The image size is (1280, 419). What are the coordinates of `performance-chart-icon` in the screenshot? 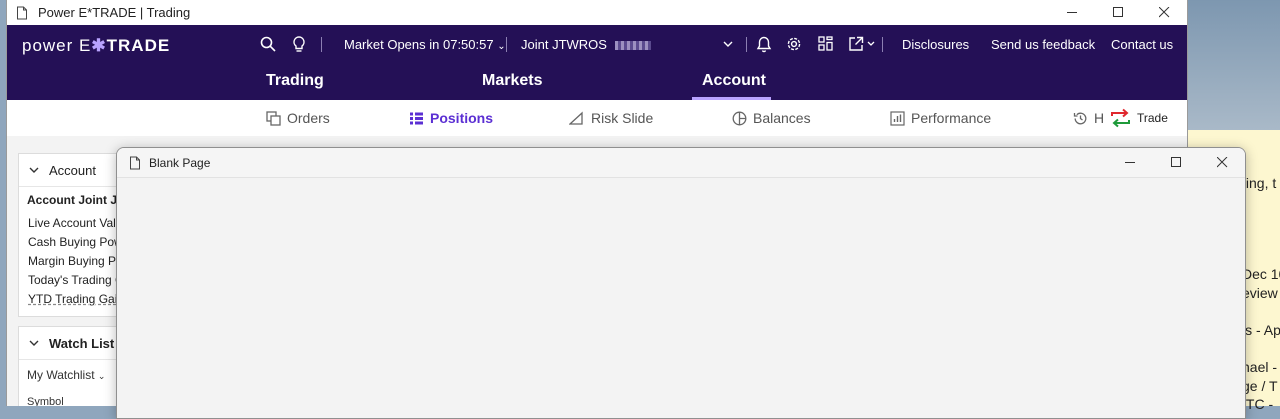 It's located at (897, 118).